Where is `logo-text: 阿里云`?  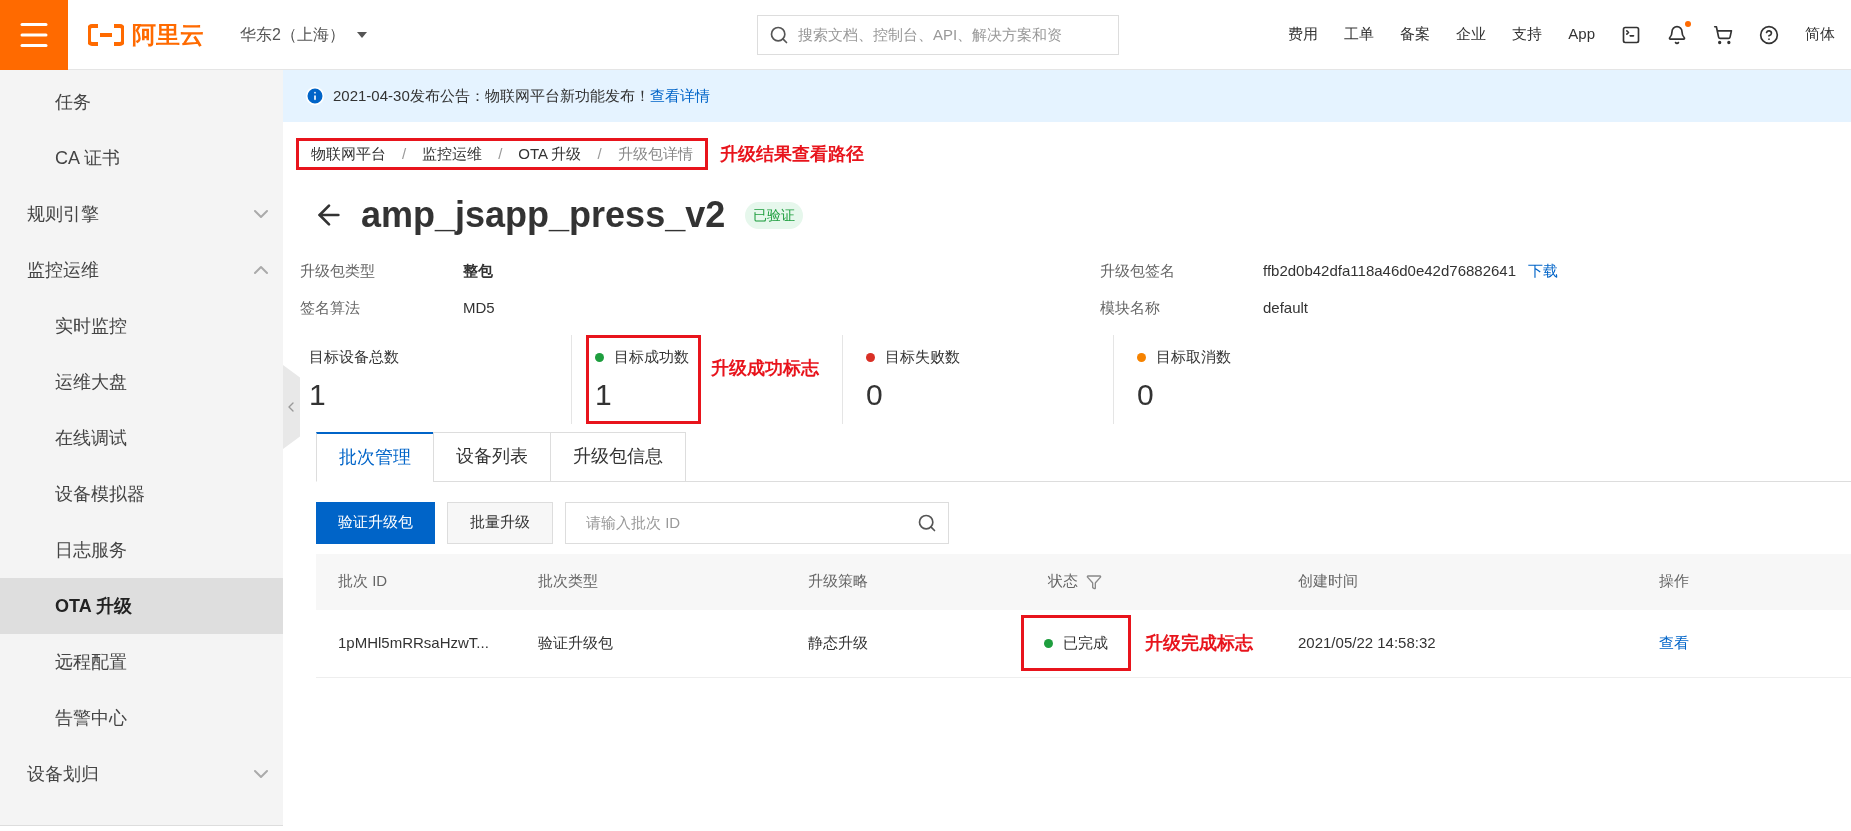
logo-text: 阿里云 is located at coordinates (168, 34).